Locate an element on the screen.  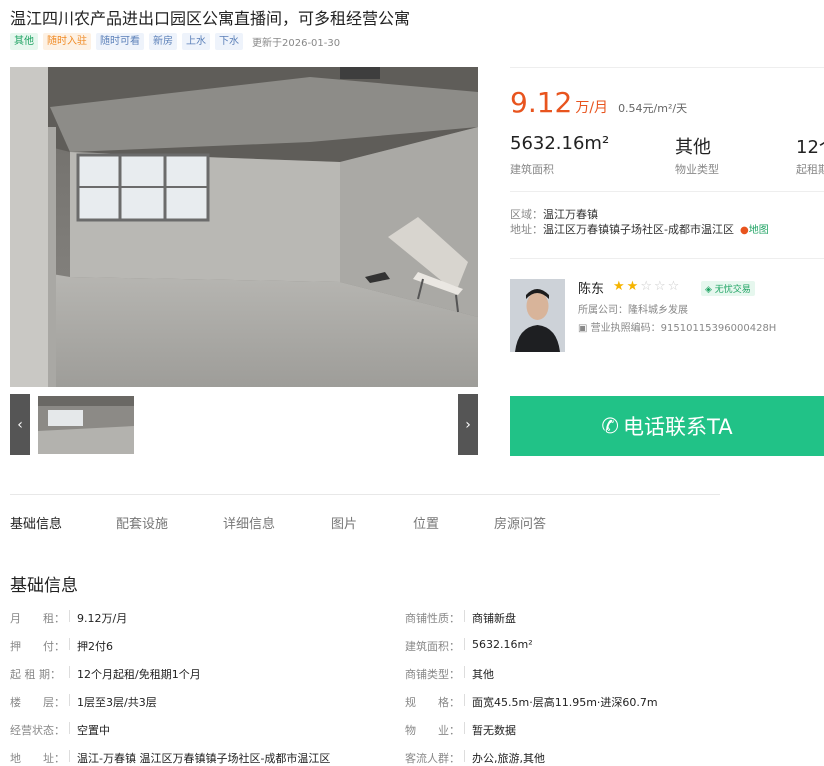
updated-date: 更新于2026-01-30 is located at coordinates (296, 43).